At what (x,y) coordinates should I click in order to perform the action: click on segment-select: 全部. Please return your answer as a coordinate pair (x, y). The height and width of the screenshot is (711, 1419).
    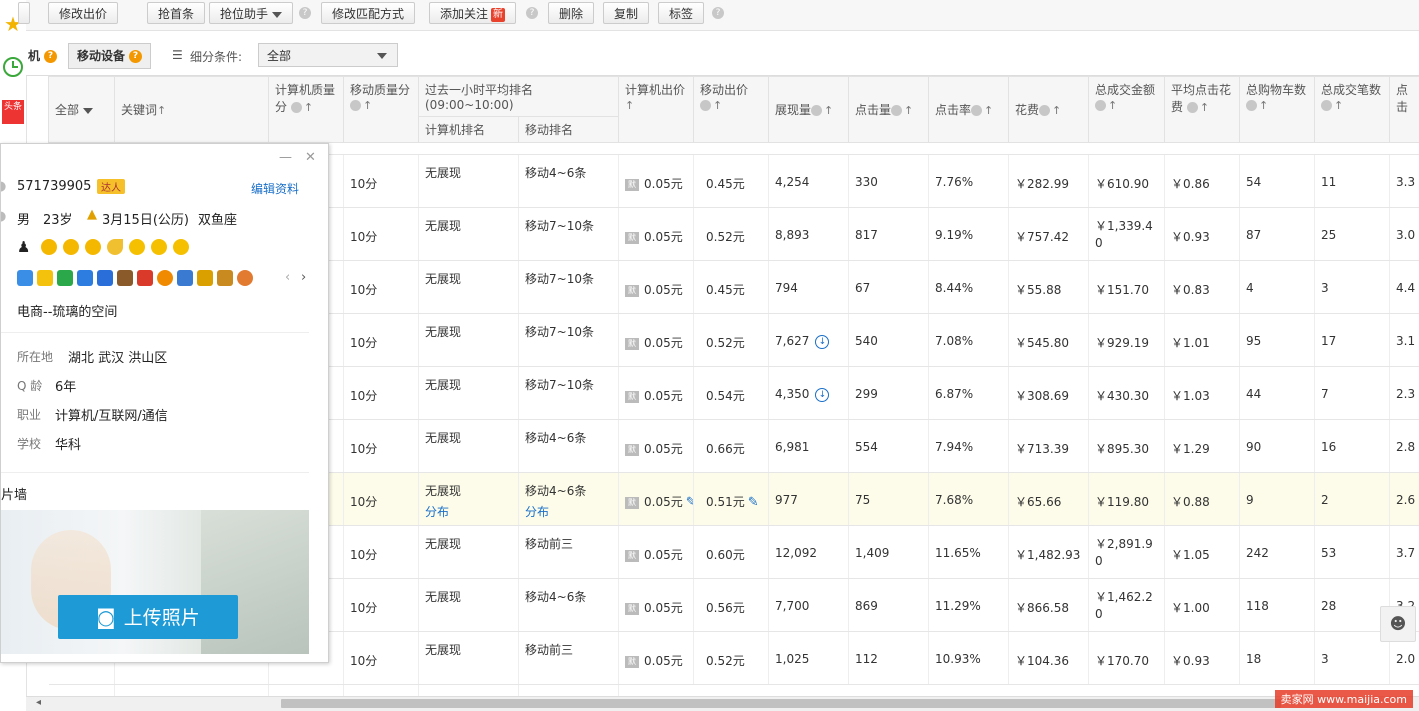
    Looking at the image, I should click on (328, 55).